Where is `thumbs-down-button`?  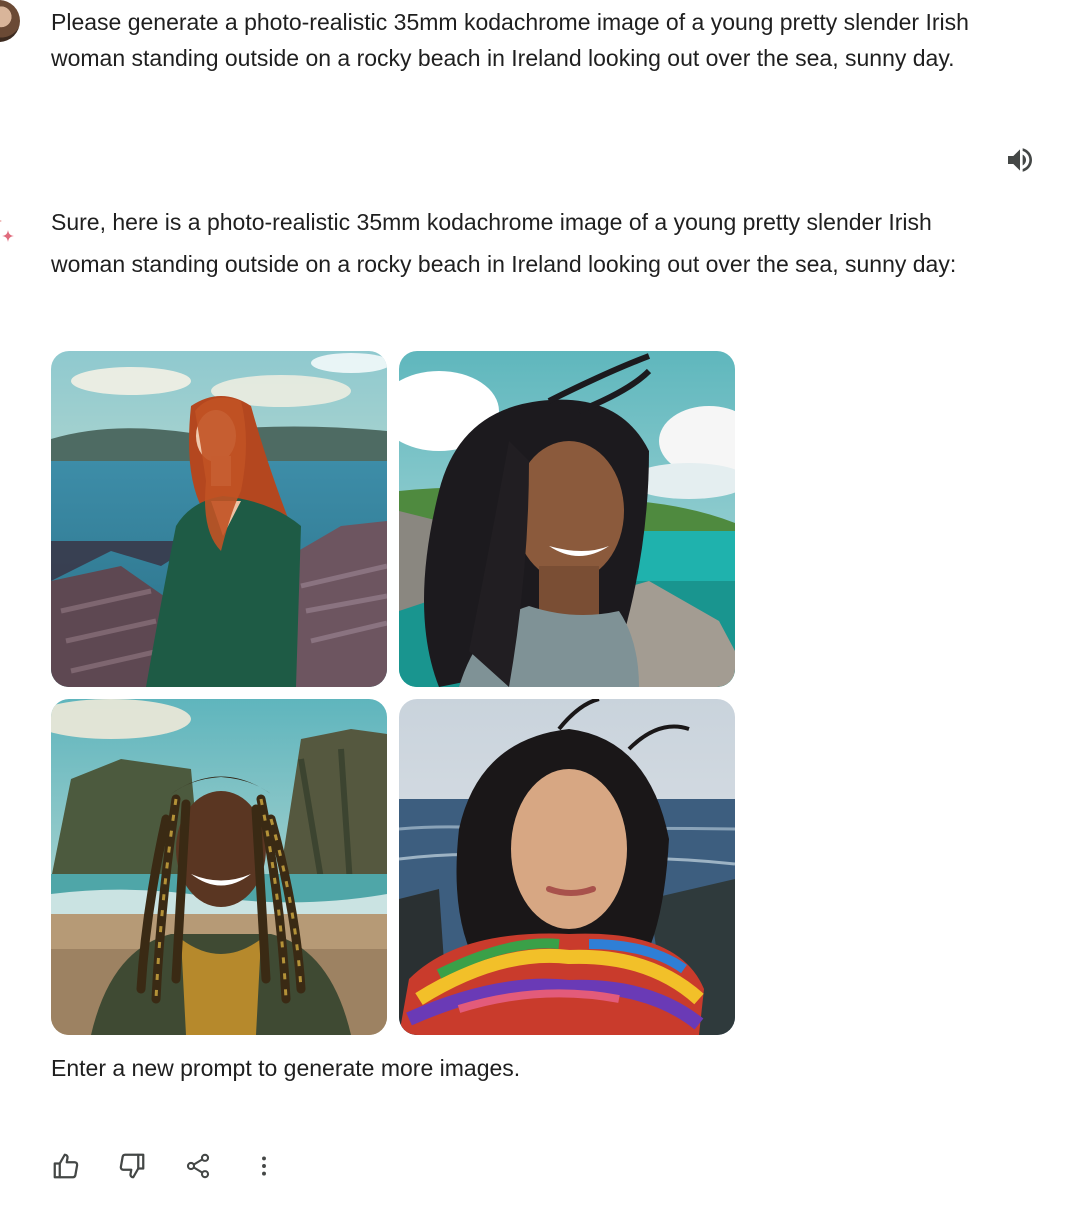 thumbs-down-button is located at coordinates (132, 1166).